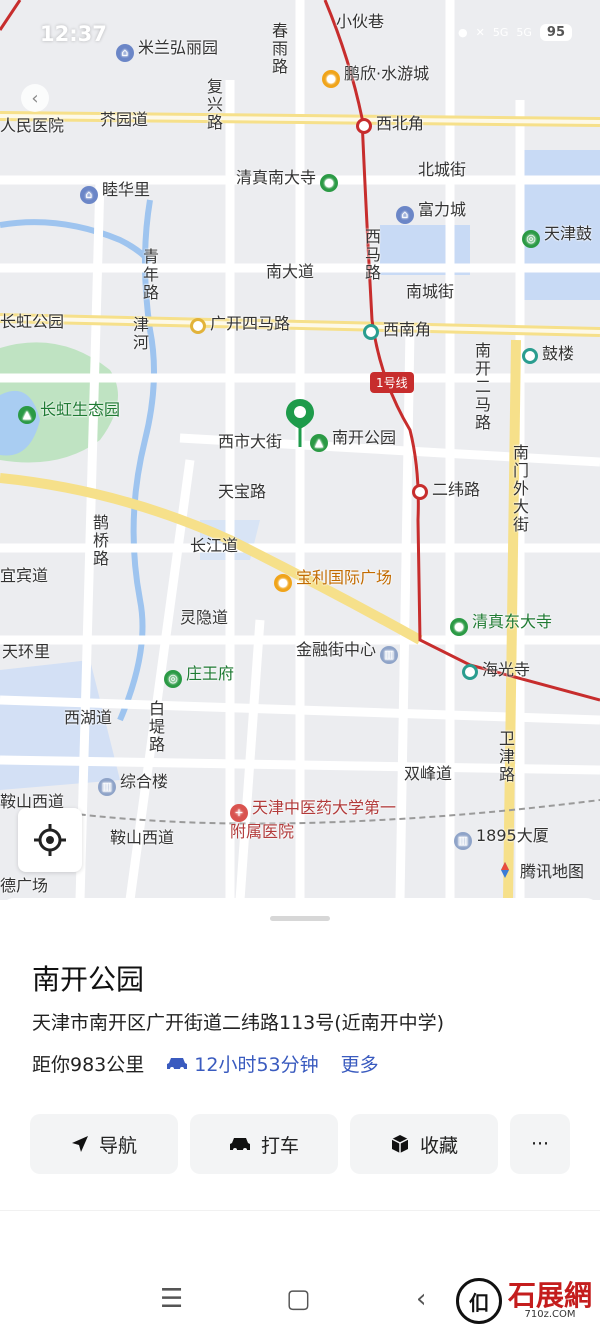  Describe the element at coordinates (331, 79) in the screenshot. I see `shopping-poi-icon: ●` at that location.